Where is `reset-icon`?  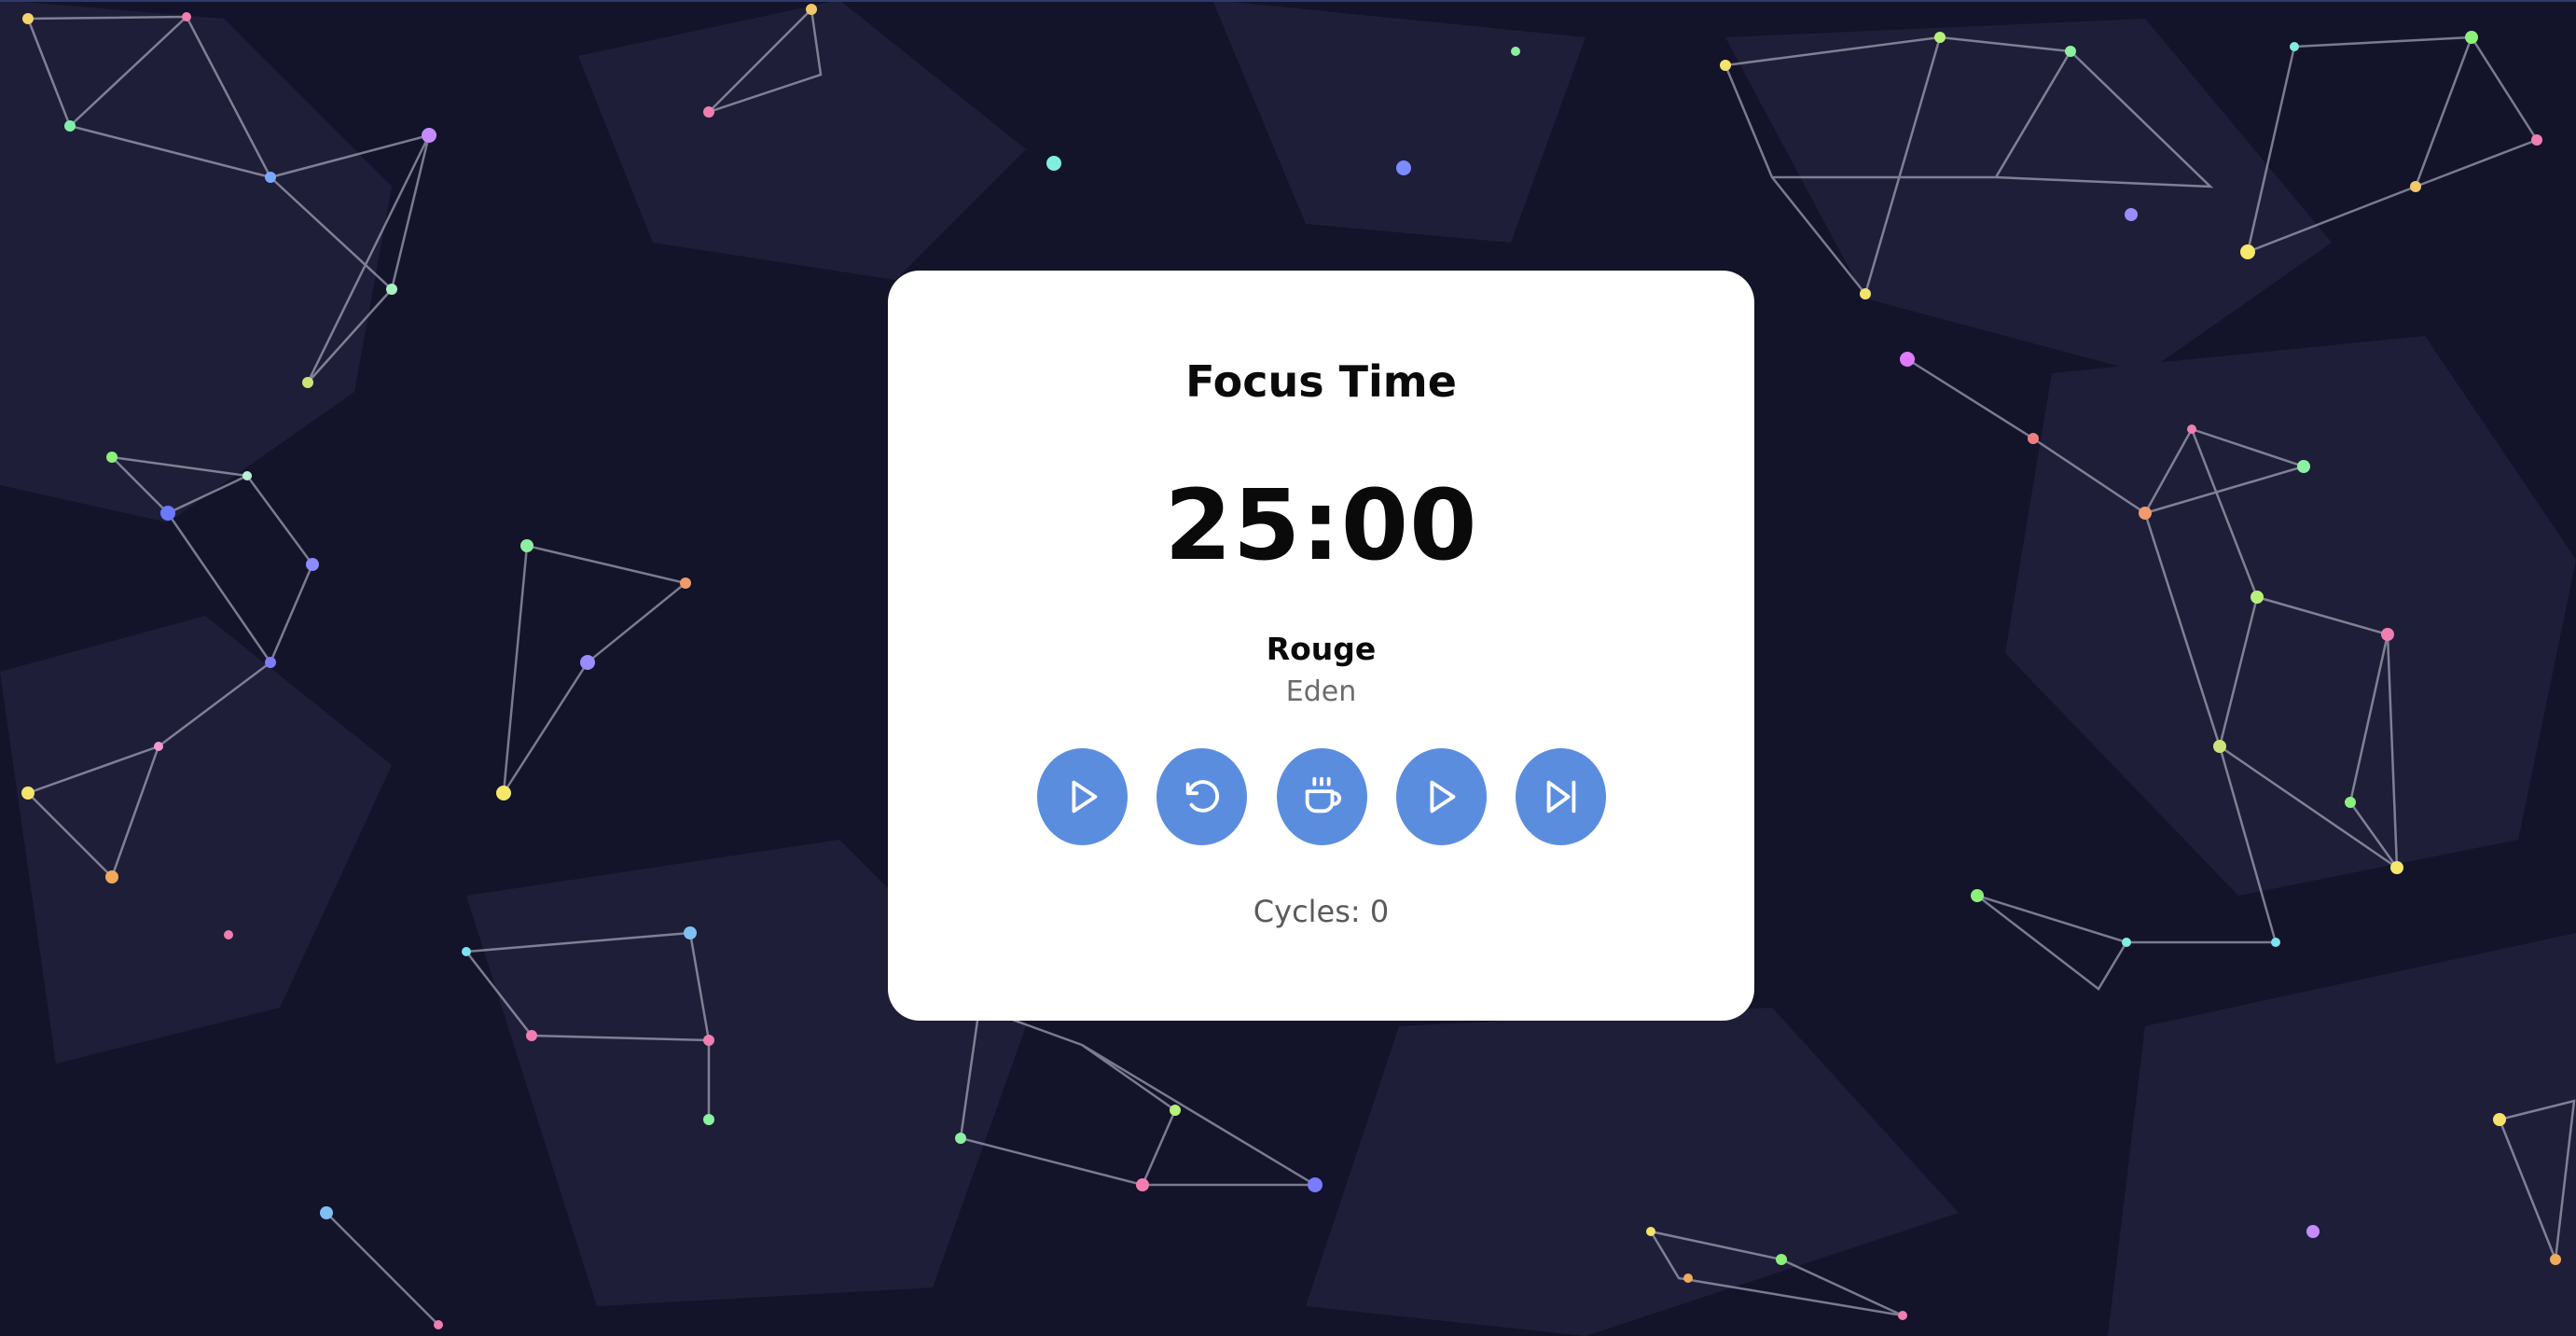
reset-icon is located at coordinates (1202, 796).